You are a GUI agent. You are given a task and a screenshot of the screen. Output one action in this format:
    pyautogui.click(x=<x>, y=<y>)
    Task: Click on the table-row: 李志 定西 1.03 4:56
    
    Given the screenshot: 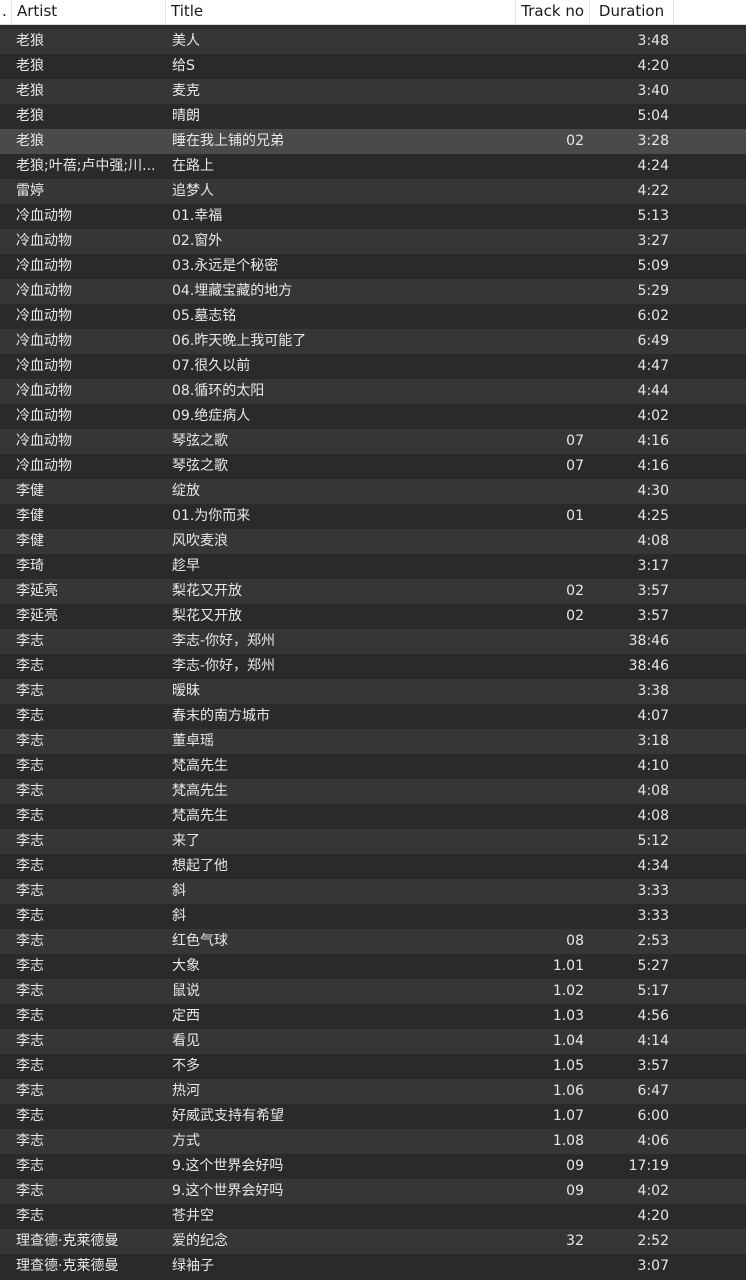 What is the action you would take?
    pyautogui.click(x=373, y=1016)
    